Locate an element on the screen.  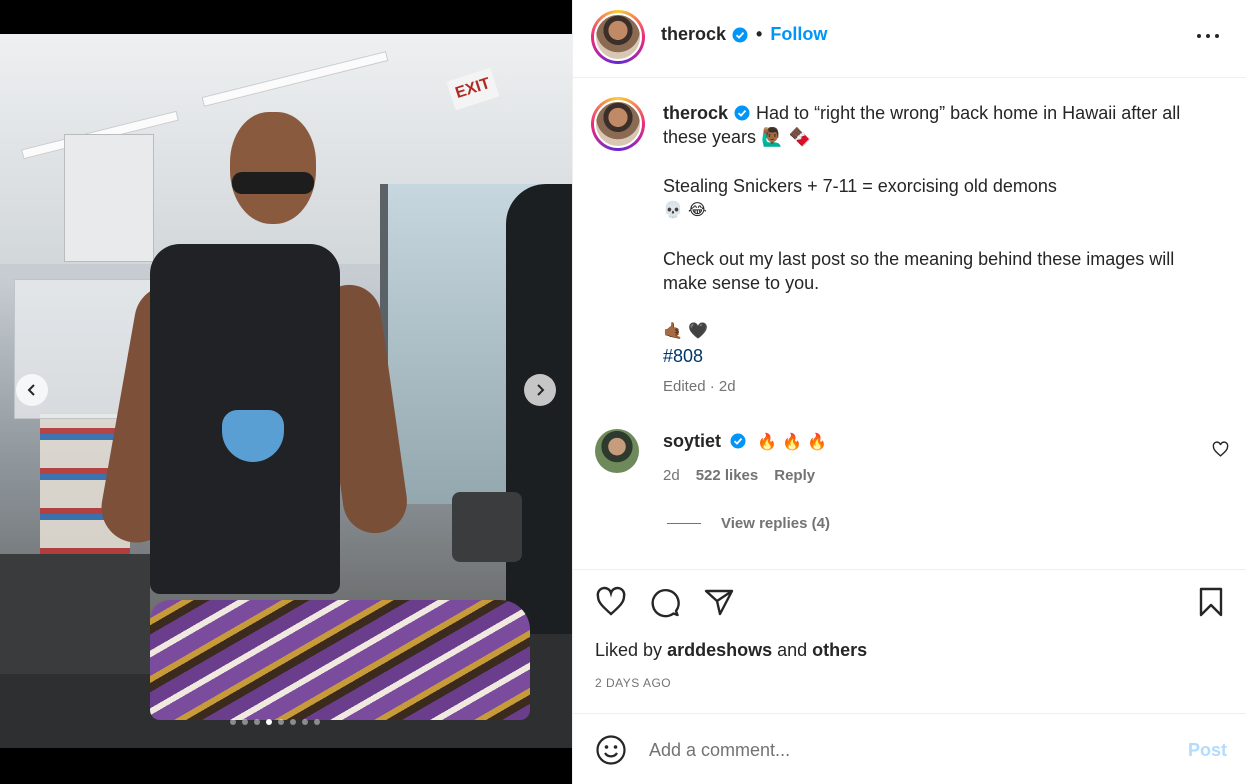
caption-line: 🤙🏾 🖤 is located at coordinates (685, 331).